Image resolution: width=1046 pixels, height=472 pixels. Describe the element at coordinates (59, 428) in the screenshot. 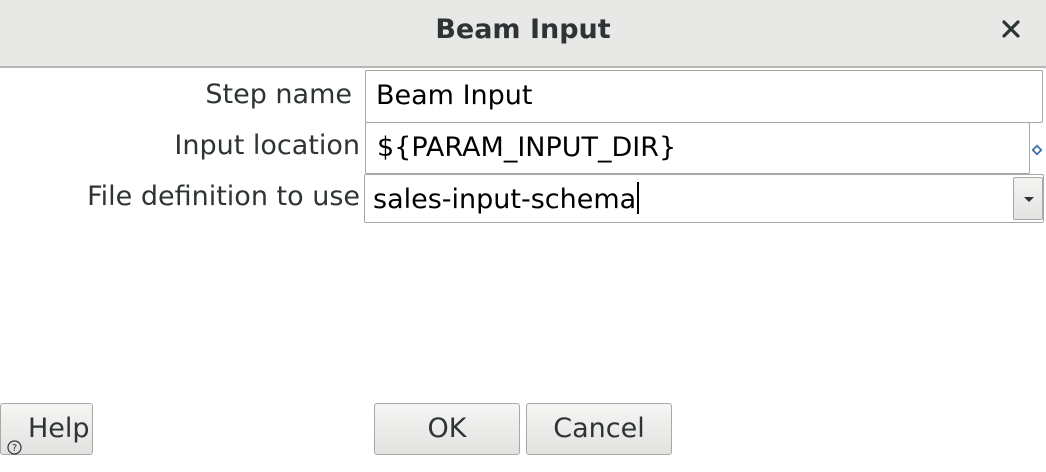

I see `help-button-label: Help` at that location.